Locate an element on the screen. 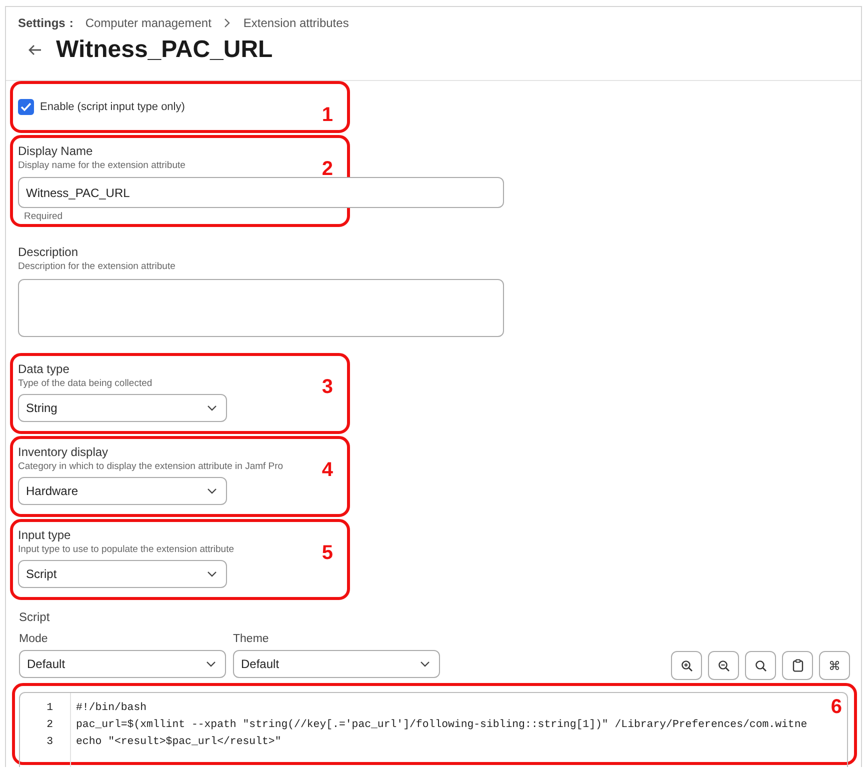  zoom-in-icon is located at coordinates (686, 666).